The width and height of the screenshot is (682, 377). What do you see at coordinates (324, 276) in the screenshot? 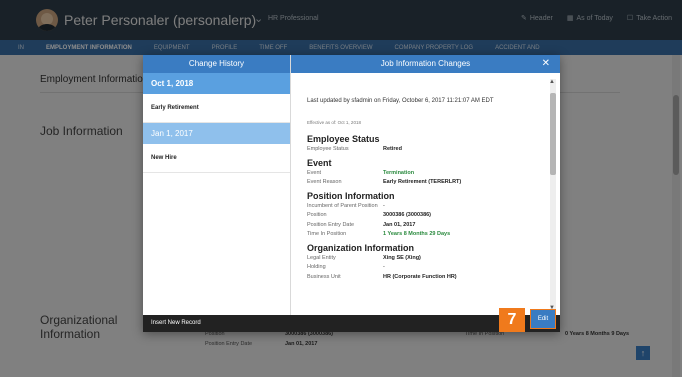
I see `detail-label: Business Unit` at bounding box center [324, 276].